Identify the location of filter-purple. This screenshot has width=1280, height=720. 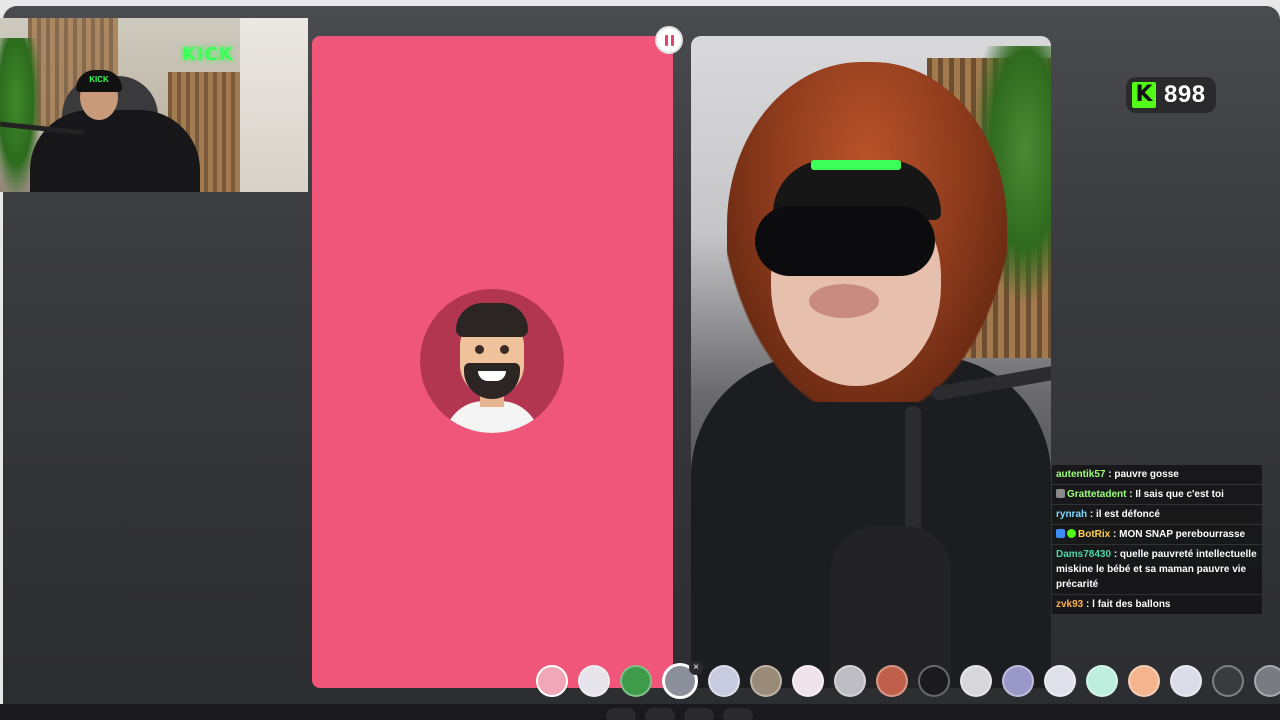
(1018, 681).